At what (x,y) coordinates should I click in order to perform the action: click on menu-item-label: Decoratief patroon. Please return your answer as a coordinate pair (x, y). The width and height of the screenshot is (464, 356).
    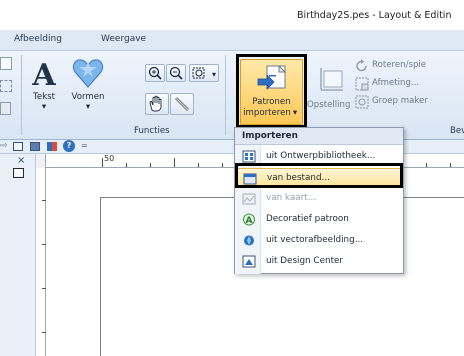
    Looking at the image, I should click on (307, 219).